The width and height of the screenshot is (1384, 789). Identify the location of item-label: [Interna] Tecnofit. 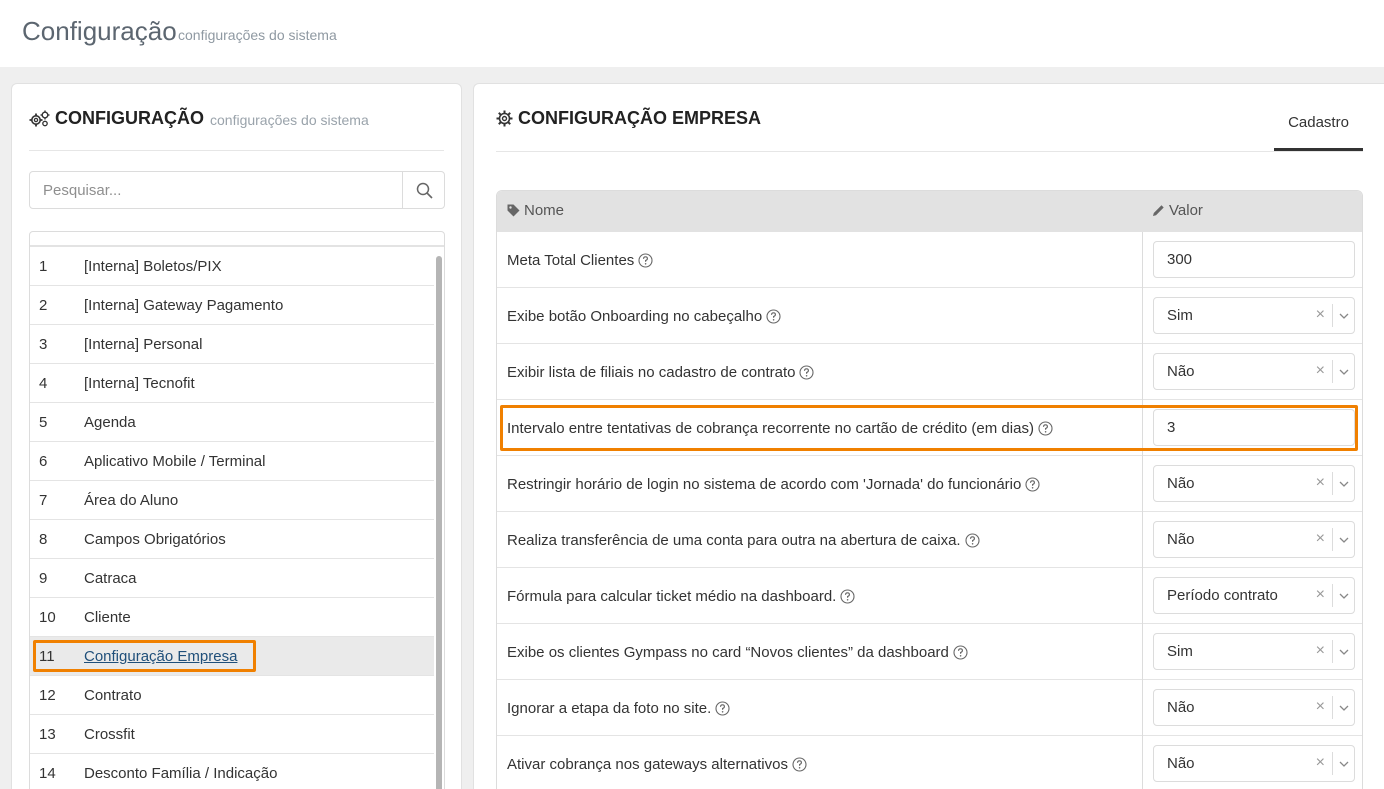
(139, 383).